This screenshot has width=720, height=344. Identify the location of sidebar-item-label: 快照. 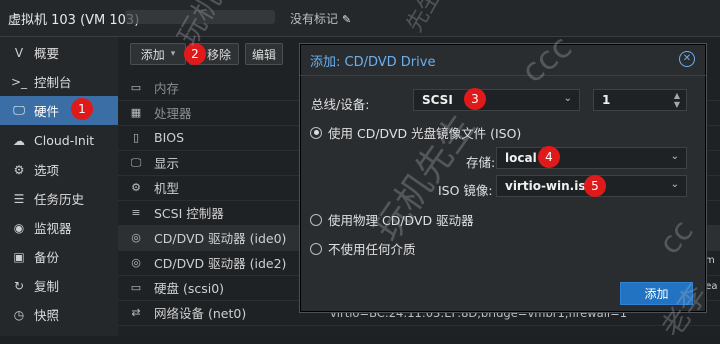
(47, 315).